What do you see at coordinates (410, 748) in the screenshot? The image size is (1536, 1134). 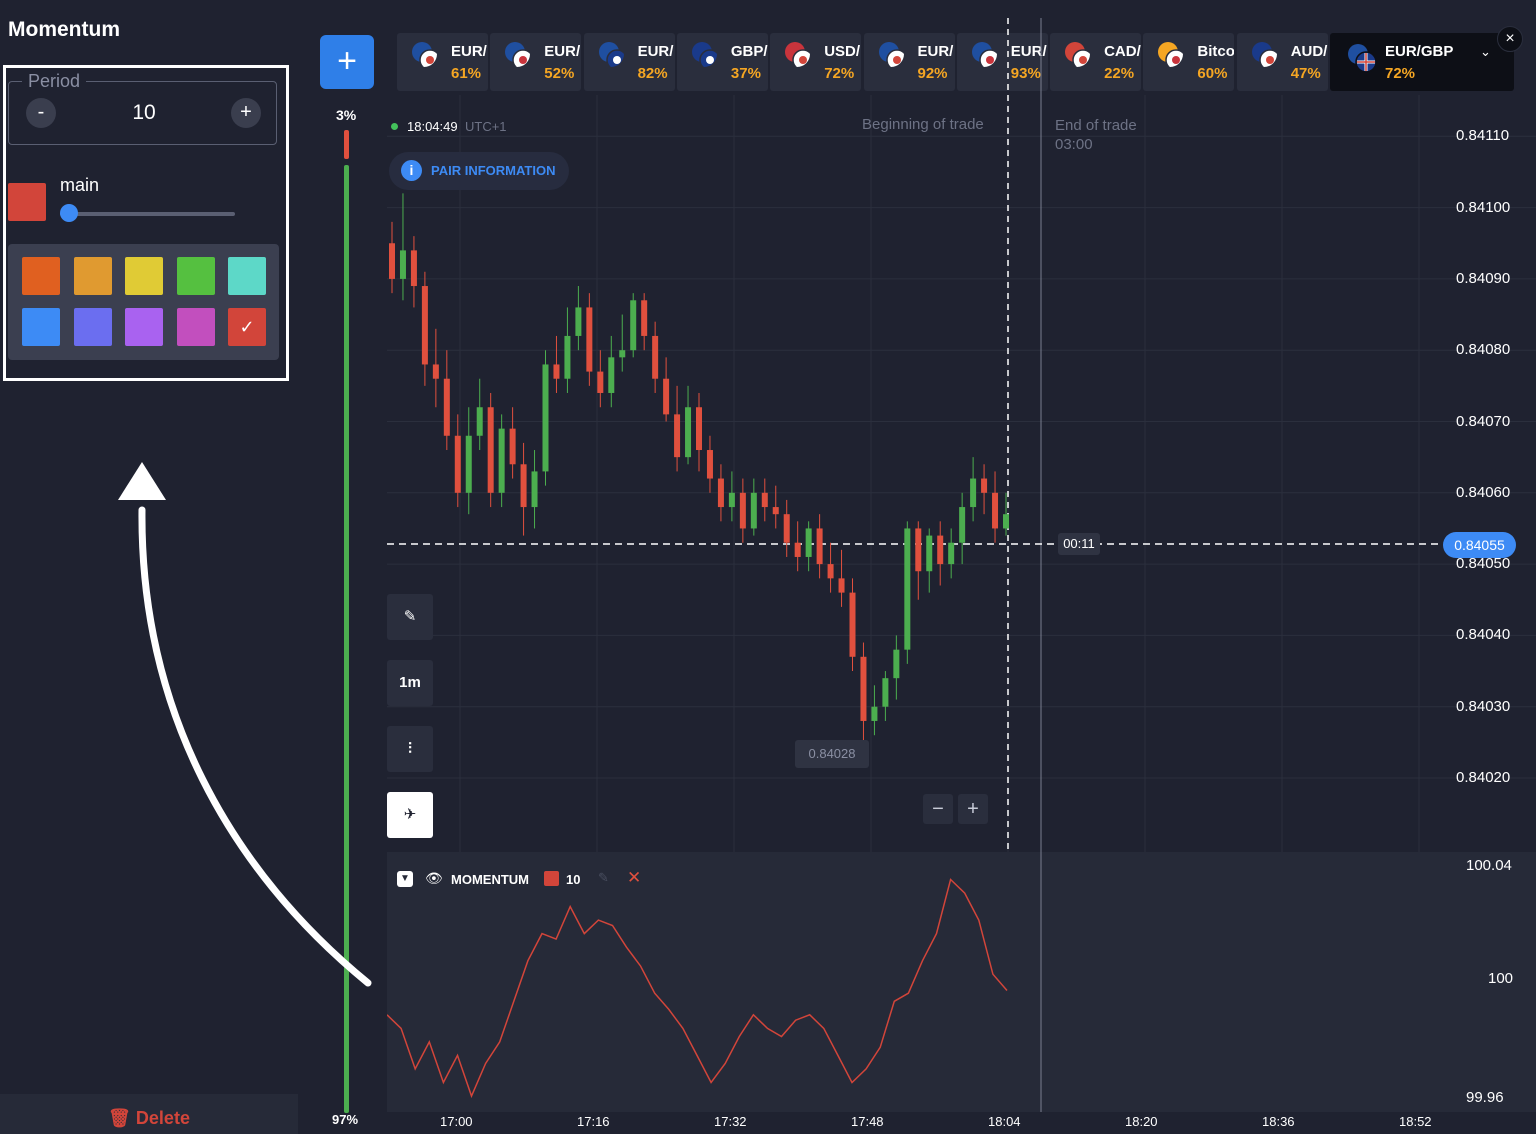 I see `candlestick-icon: ⫶` at bounding box center [410, 748].